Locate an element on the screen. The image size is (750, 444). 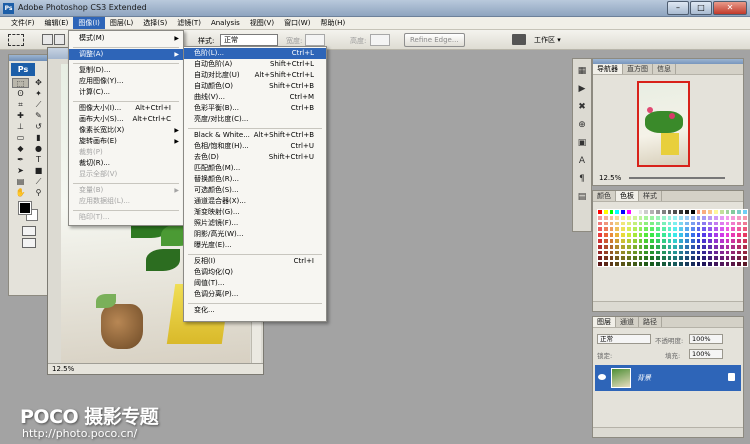
menu-item: 窗口(W) is located at coordinates (297, 23).